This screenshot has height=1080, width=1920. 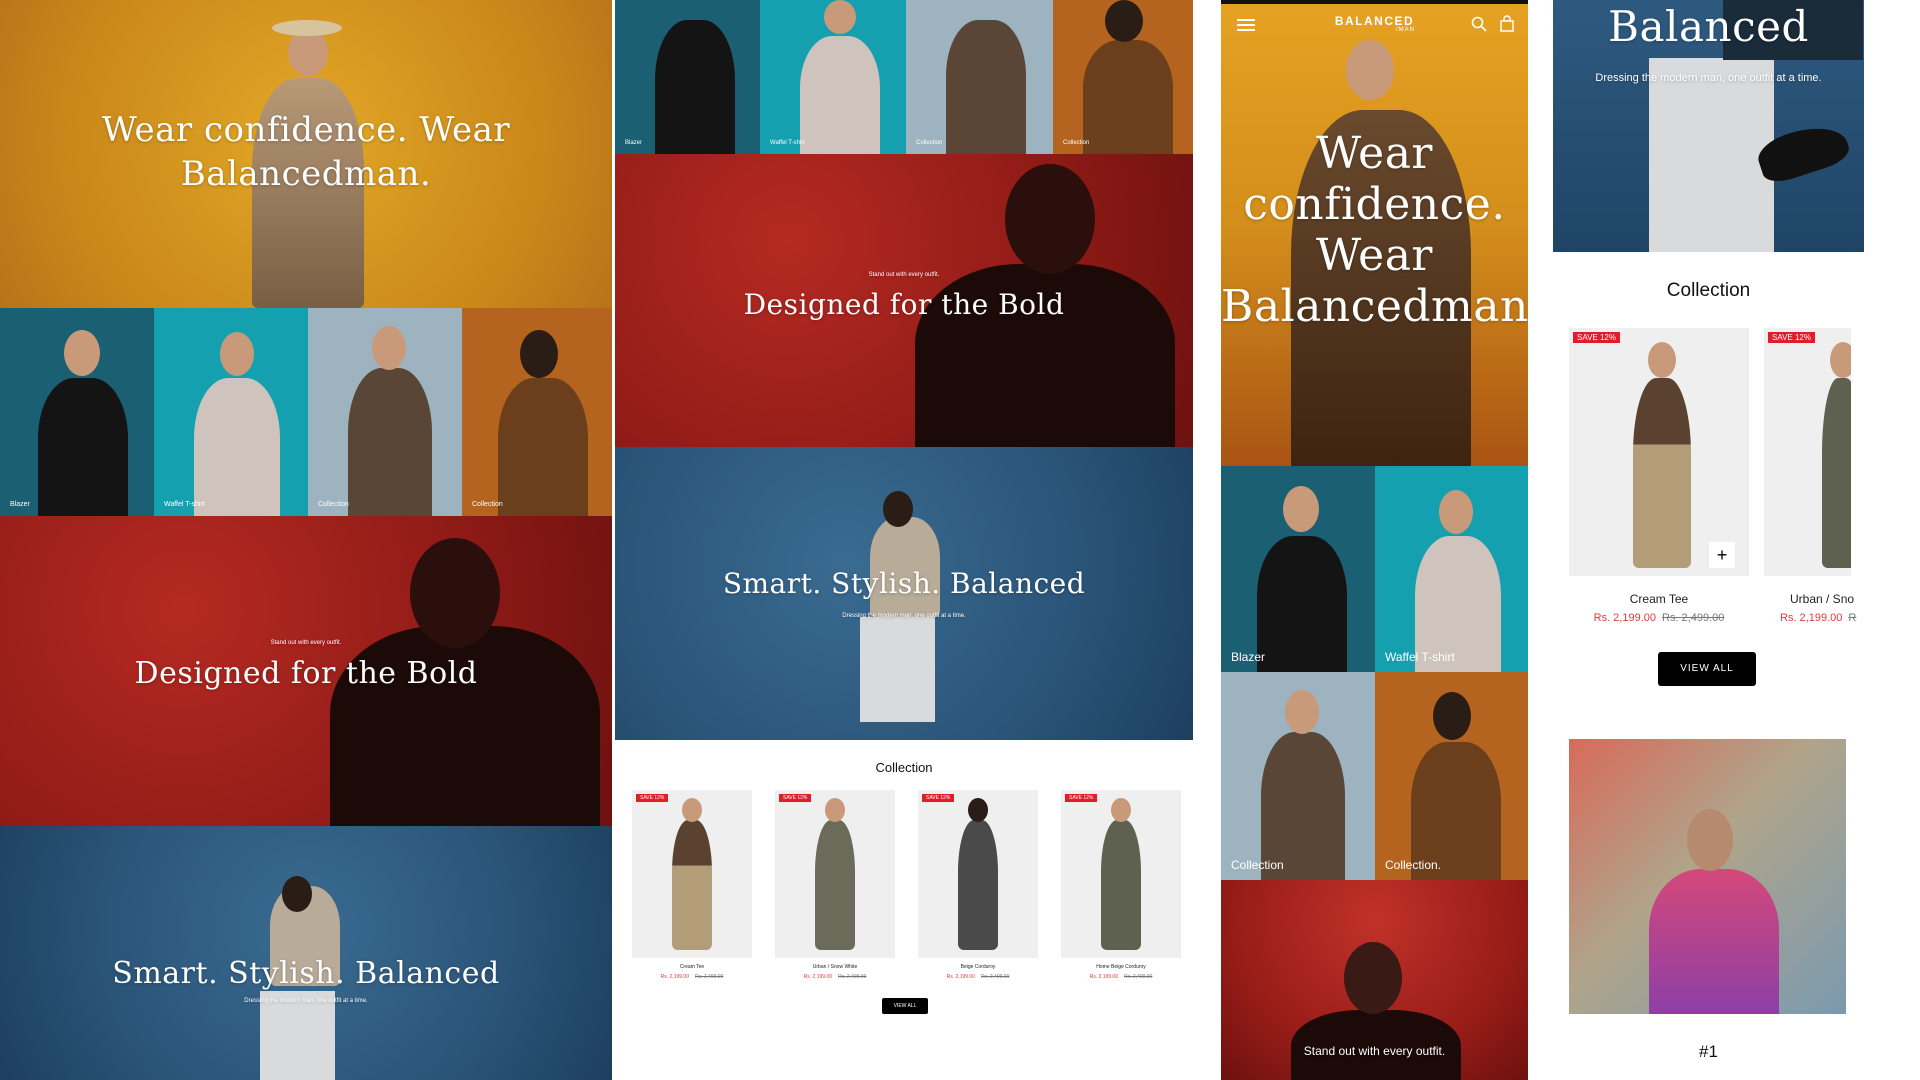 I want to click on bold-title: Designed for the Bold, so click(x=904, y=304).